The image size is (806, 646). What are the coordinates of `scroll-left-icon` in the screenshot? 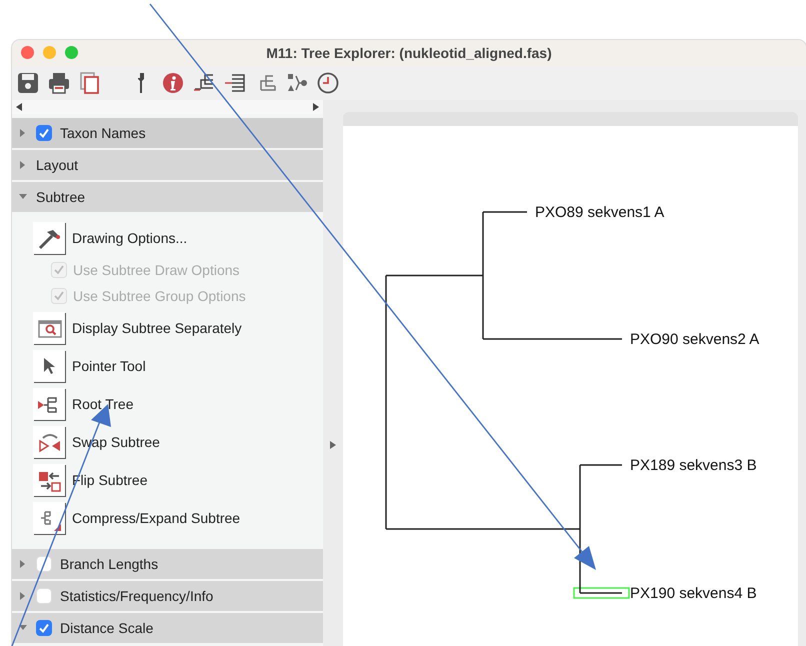 It's located at (19, 107).